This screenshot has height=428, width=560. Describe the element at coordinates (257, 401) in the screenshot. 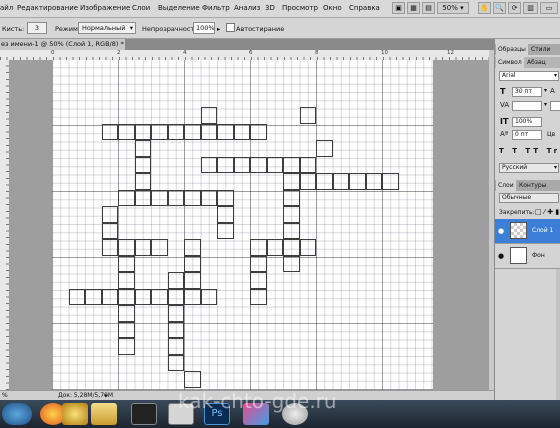

I see `watermark: kak-chto-gde.ru` at that location.